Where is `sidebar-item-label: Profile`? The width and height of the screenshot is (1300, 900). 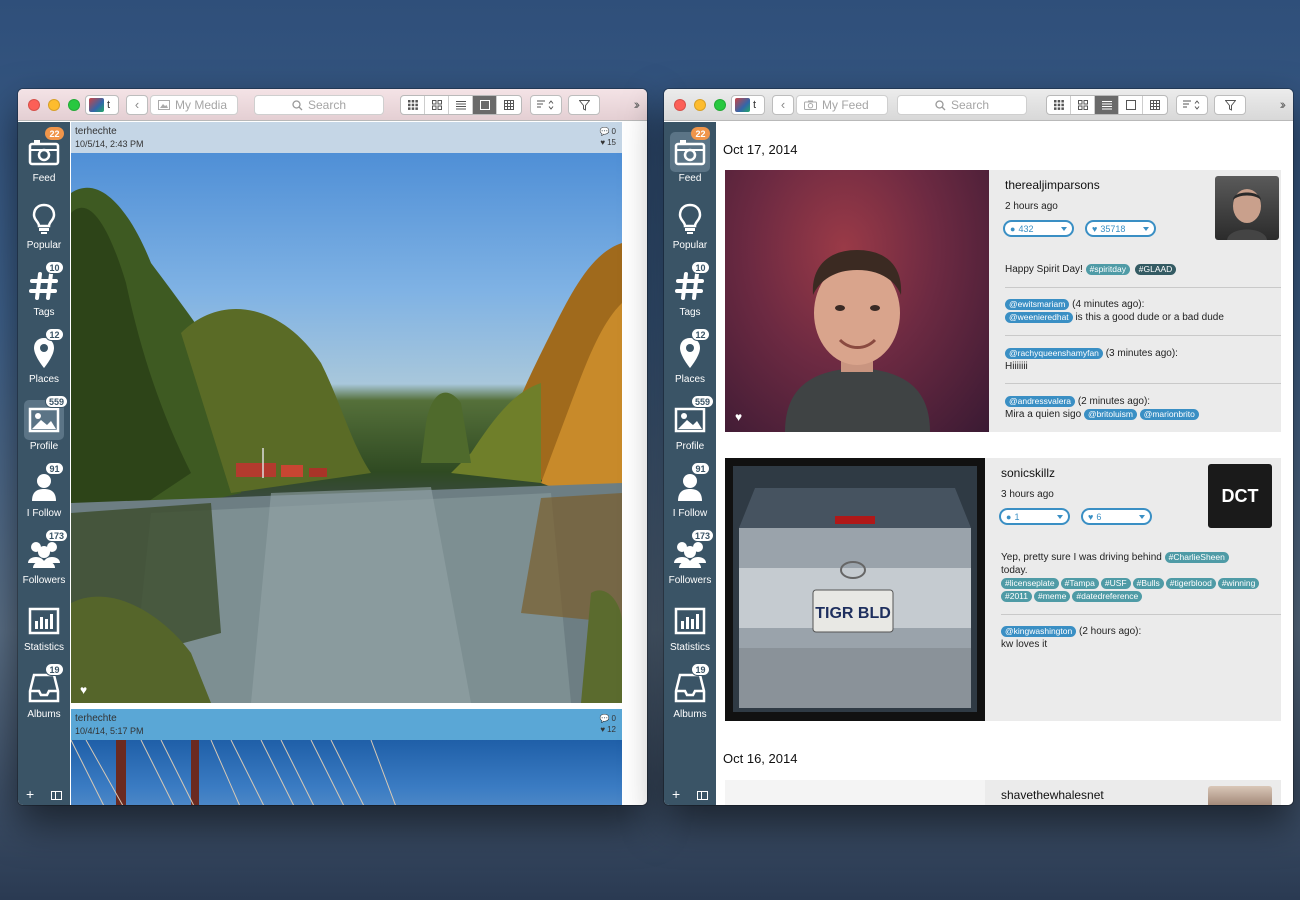
sidebar-item-label: Profile is located at coordinates (690, 446).